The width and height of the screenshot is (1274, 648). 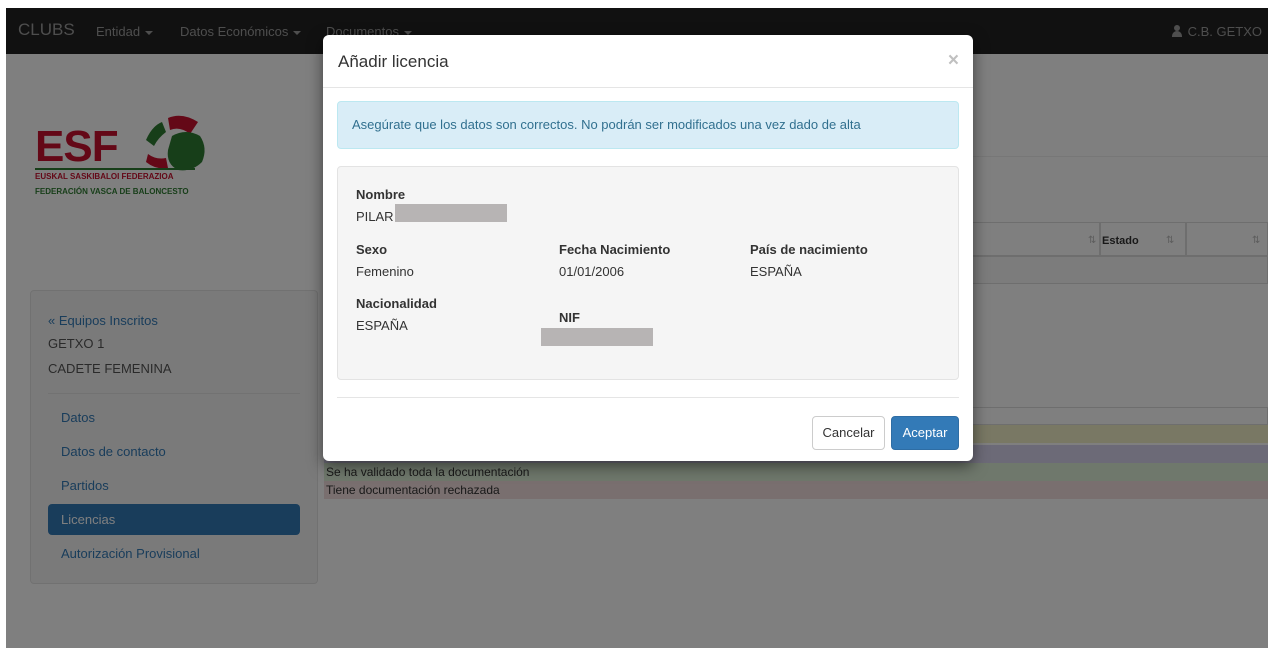 What do you see at coordinates (925, 433) in the screenshot?
I see `accept-button: Aceptar` at bounding box center [925, 433].